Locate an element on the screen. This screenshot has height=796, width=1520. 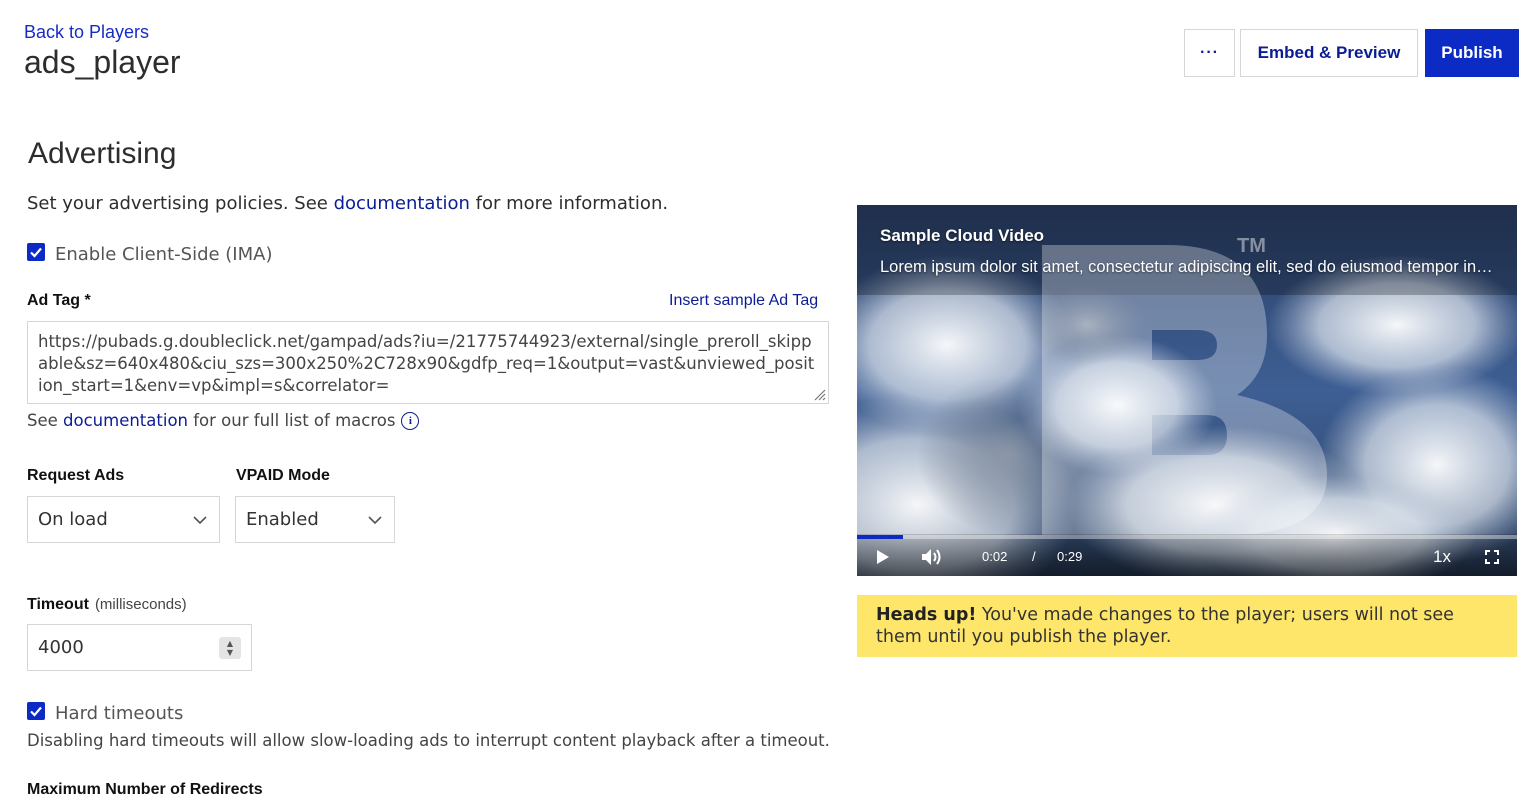
current-time: 0:02 is located at coordinates (995, 556).